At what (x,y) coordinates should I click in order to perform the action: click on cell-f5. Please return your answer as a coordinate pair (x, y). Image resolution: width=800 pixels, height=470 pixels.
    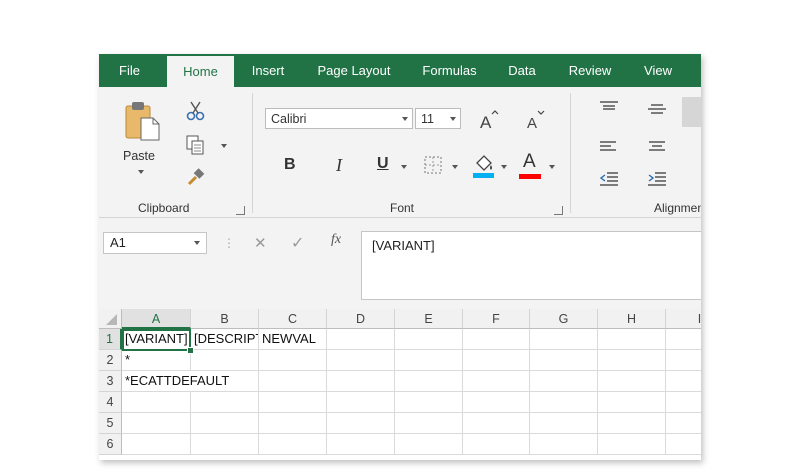
    Looking at the image, I should click on (496, 423).